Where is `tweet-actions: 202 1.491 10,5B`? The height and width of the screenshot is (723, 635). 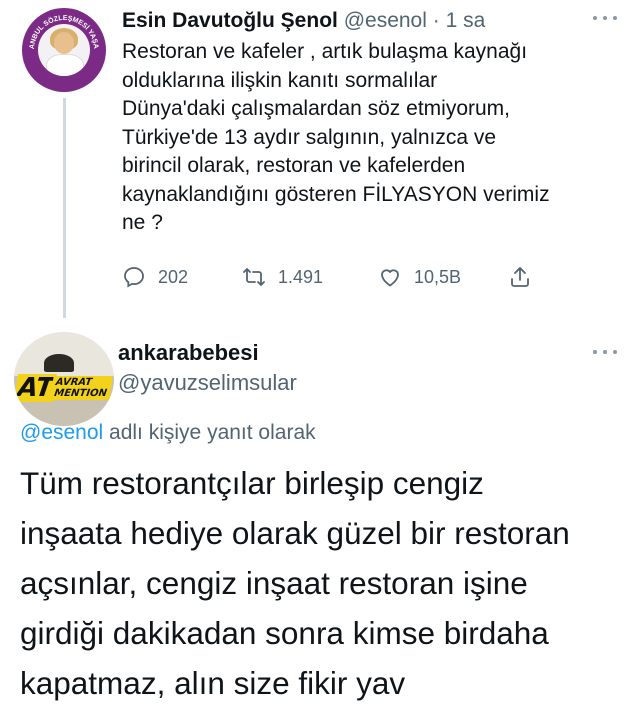
tweet-actions: 202 1.491 10,5B is located at coordinates (372, 277).